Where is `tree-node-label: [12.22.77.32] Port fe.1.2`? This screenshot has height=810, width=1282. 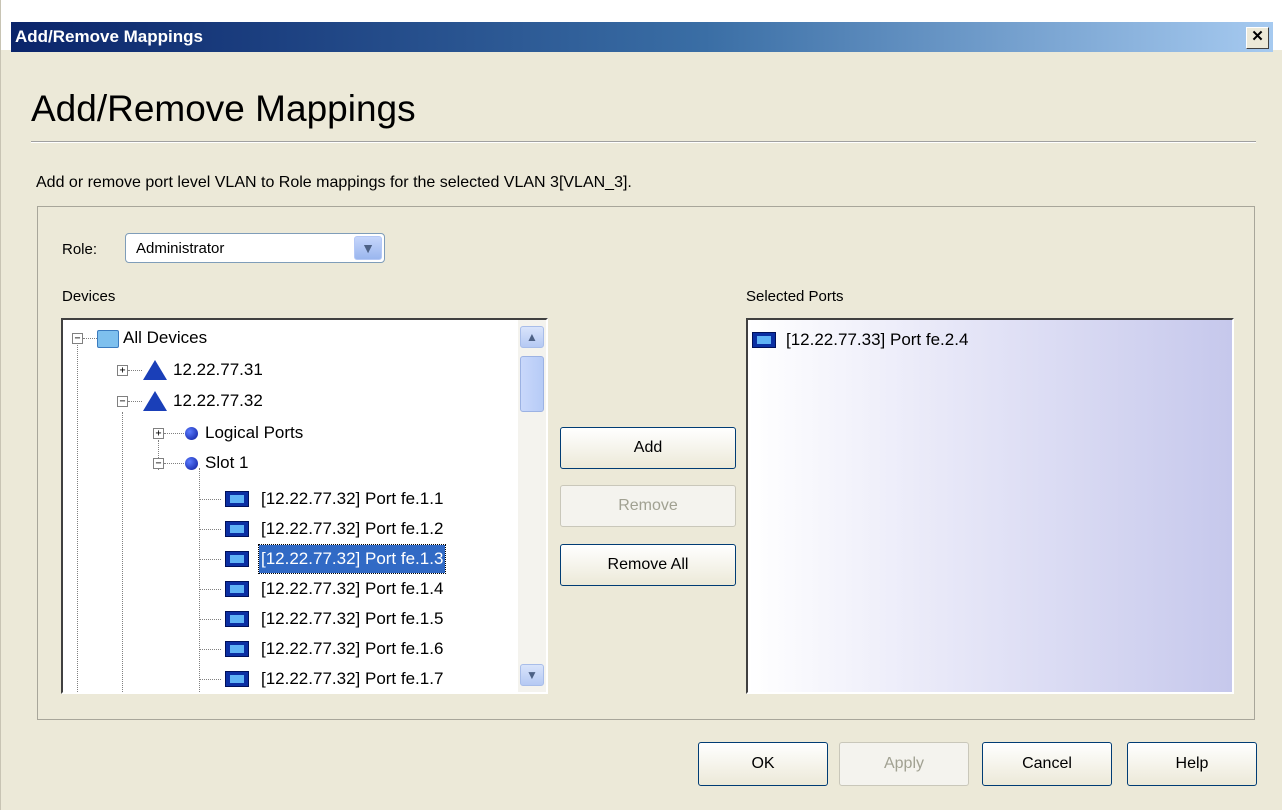 tree-node-label: [12.22.77.32] Port fe.1.2 is located at coordinates (352, 528).